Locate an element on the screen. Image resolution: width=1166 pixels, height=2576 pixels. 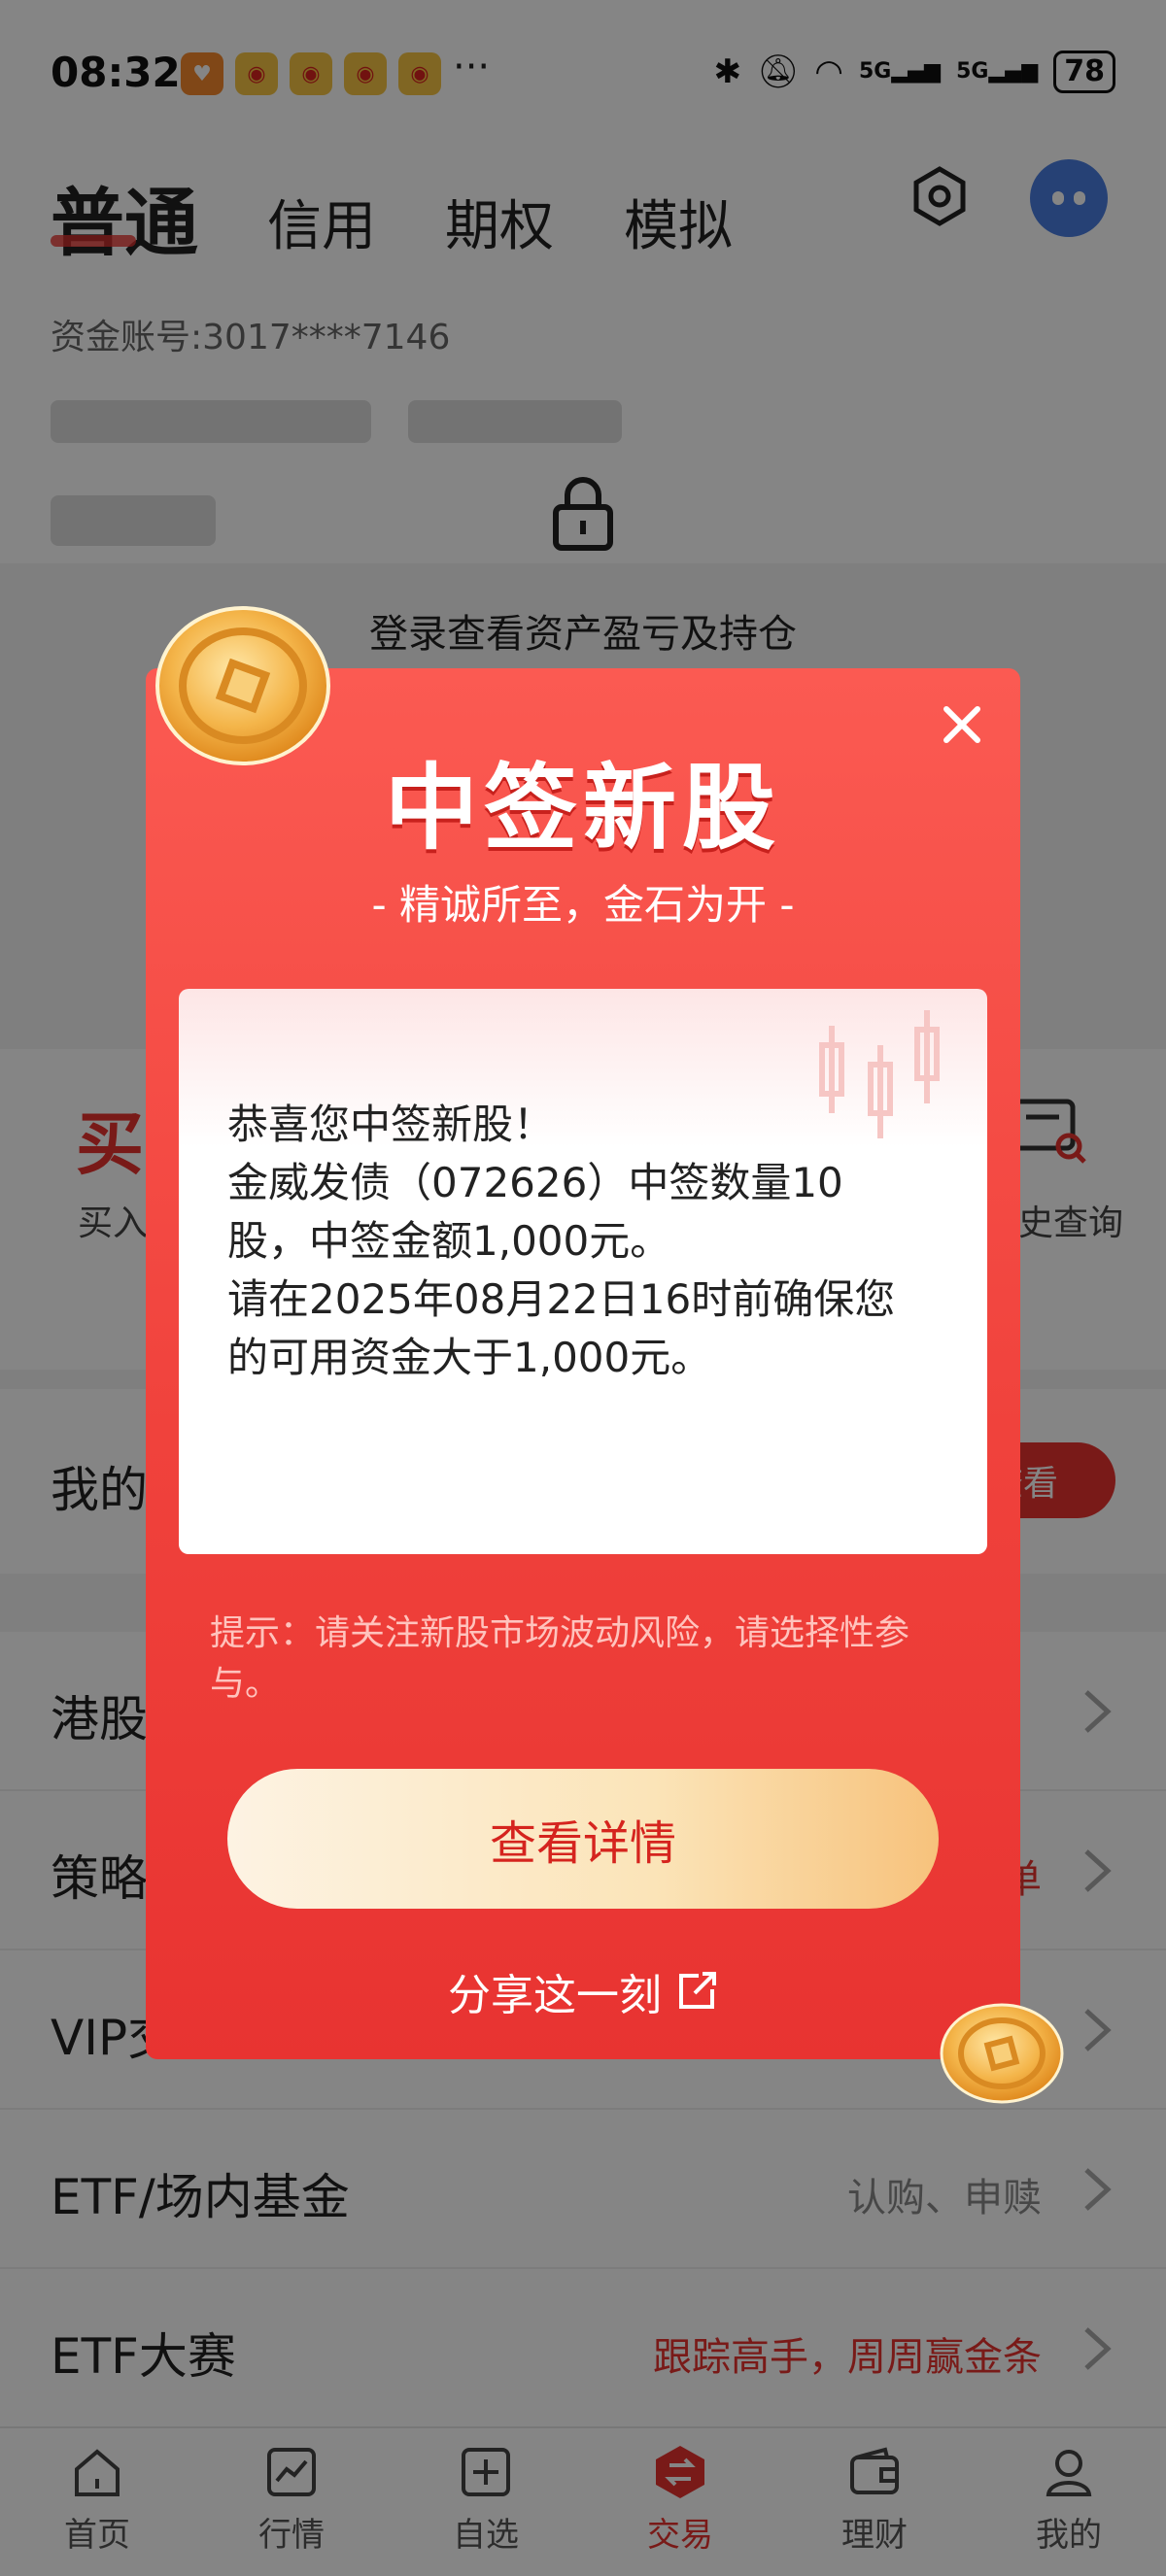
share-label: 分享这一刻 is located at coordinates (555, 1995).